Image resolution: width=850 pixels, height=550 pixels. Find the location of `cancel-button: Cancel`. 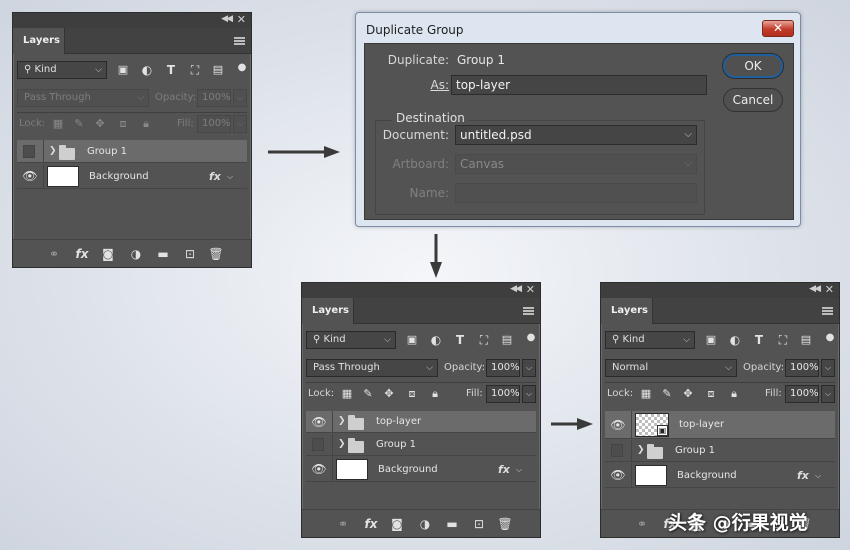

cancel-button: Cancel is located at coordinates (753, 100).